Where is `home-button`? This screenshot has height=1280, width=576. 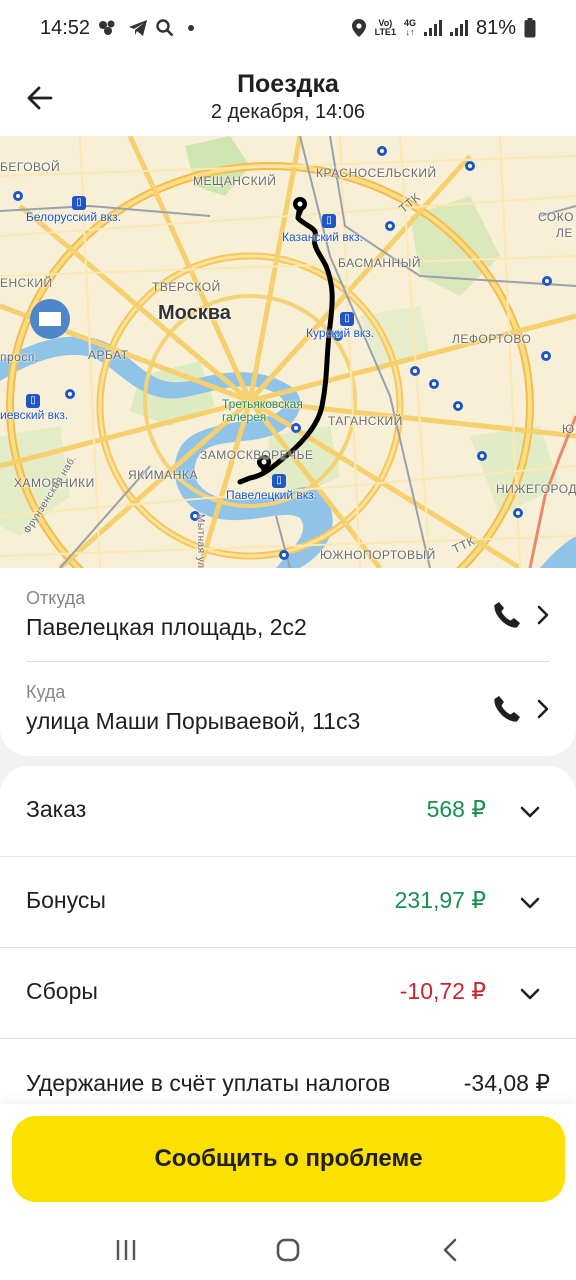
home-button is located at coordinates (288, 1250).